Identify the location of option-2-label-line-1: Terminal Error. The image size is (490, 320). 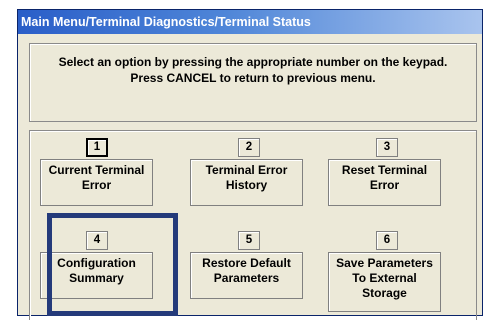
(246, 170).